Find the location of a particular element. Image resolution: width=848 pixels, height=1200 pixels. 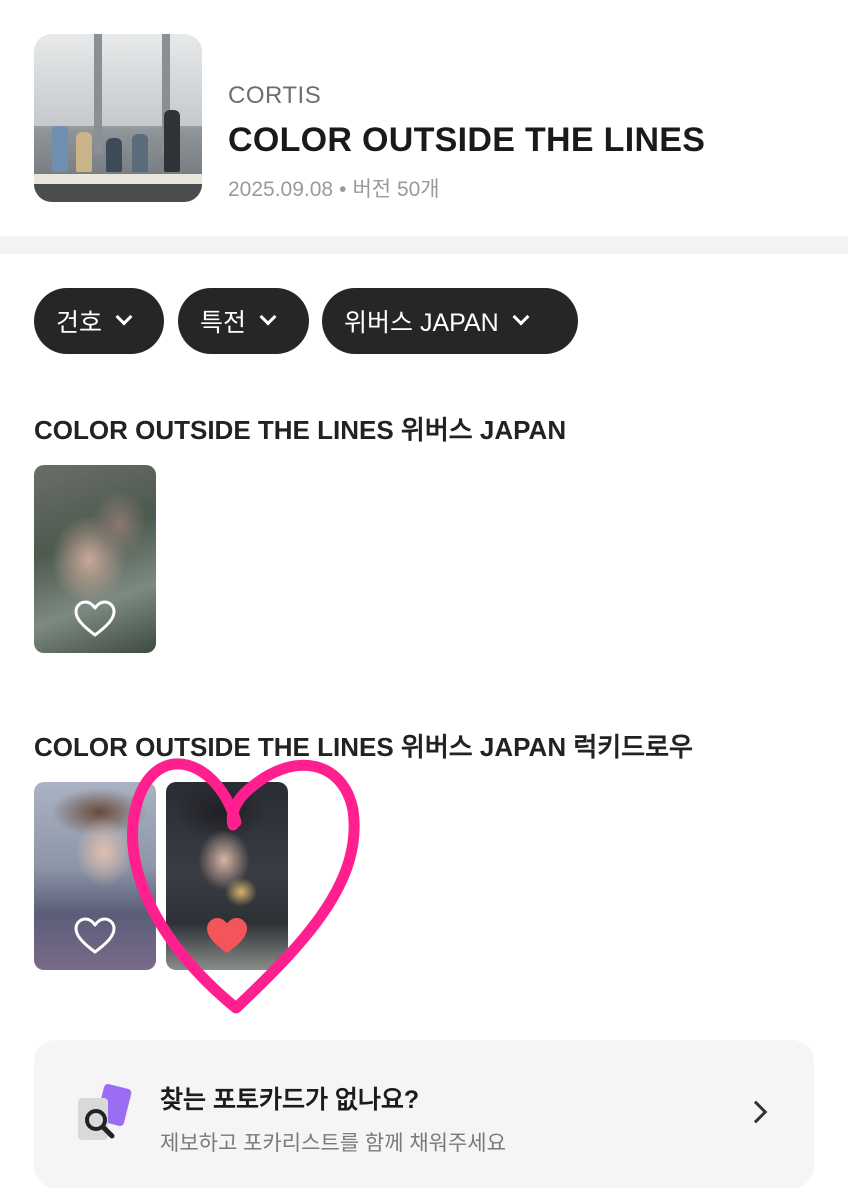

heart-filled-icon is located at coordinates (227, 936).